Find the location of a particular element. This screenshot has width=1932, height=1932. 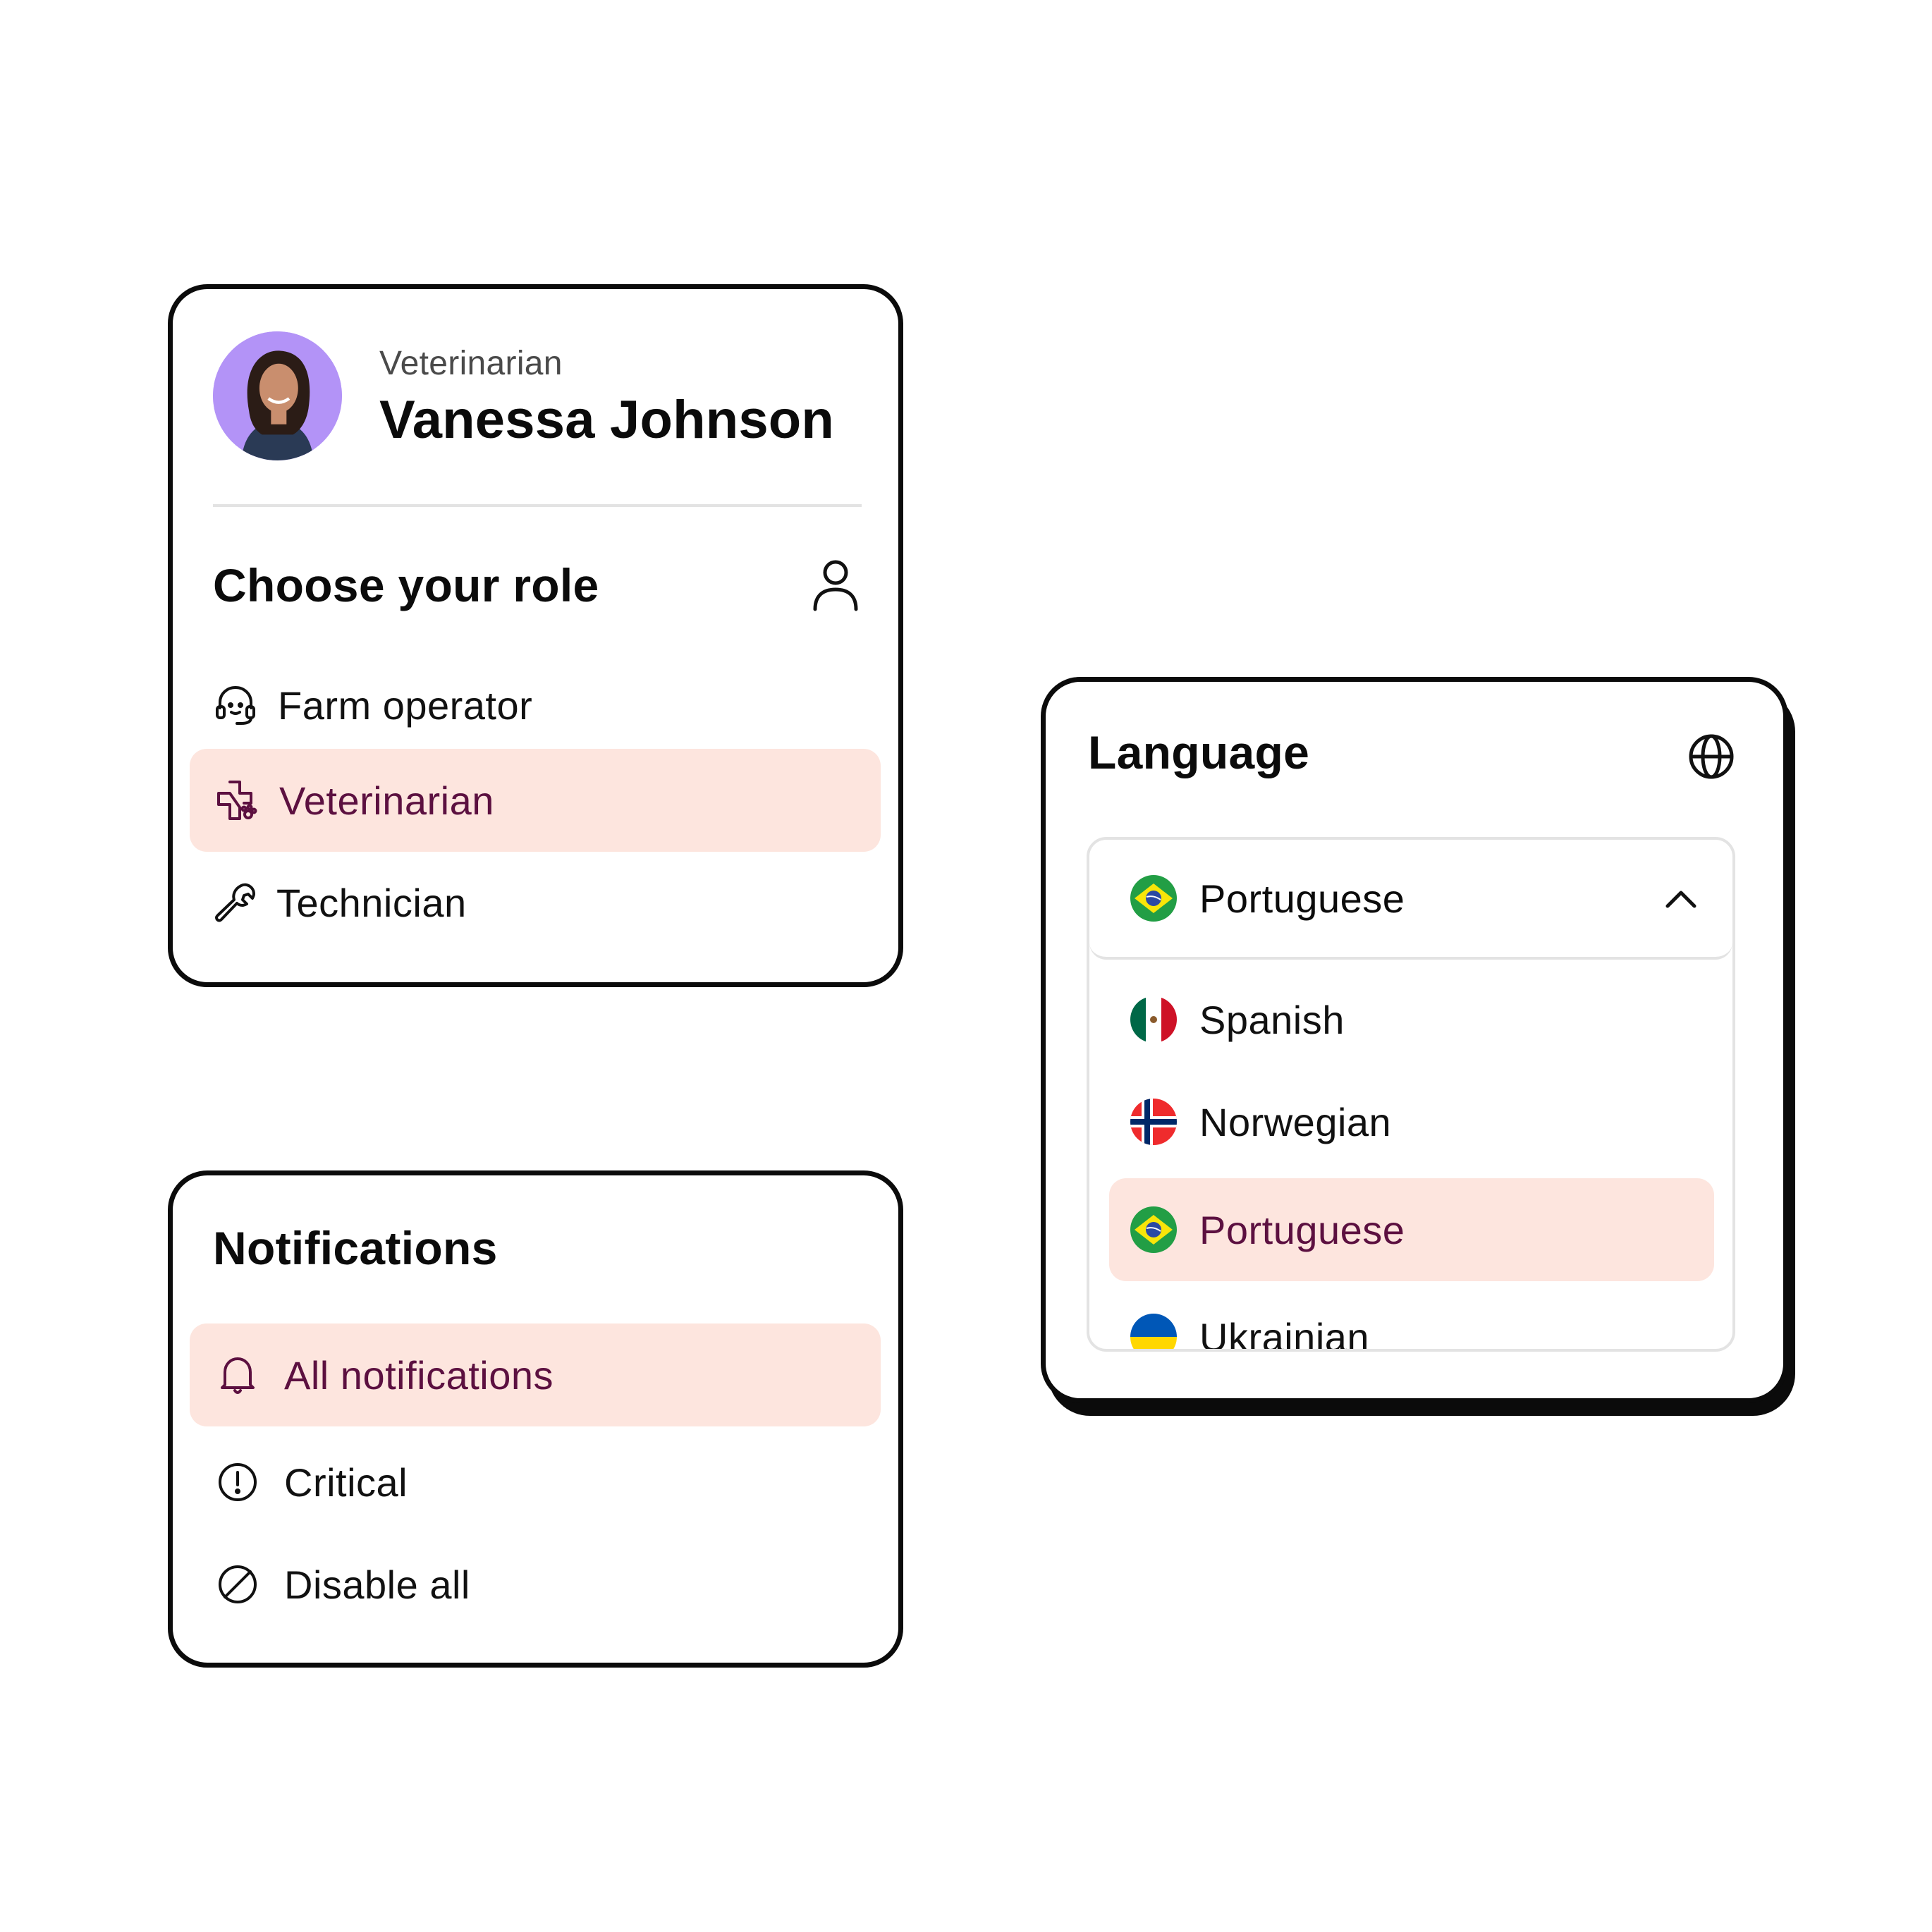

language-option-norwegian: Norwegian is located at coordinates (1412, 1122).